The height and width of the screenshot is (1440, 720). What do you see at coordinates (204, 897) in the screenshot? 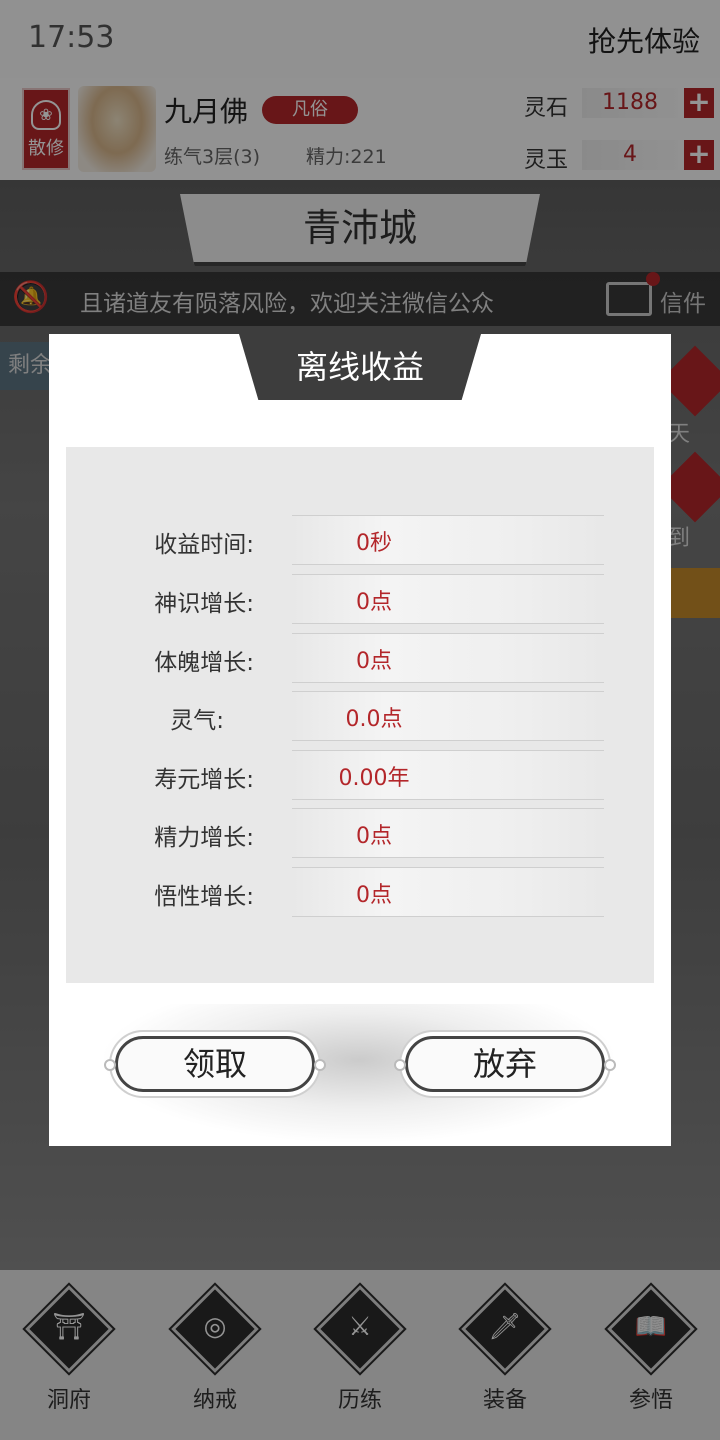
I see `row-label: 悟性增长:` at bounding box center [204, 897].